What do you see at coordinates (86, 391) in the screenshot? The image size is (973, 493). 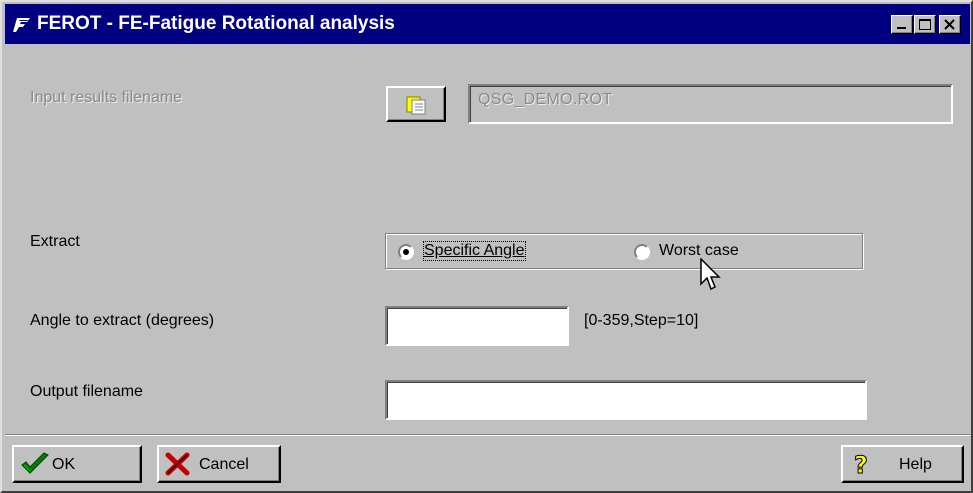 I see `output-label: Output filename` at bounding box center [86, 391].